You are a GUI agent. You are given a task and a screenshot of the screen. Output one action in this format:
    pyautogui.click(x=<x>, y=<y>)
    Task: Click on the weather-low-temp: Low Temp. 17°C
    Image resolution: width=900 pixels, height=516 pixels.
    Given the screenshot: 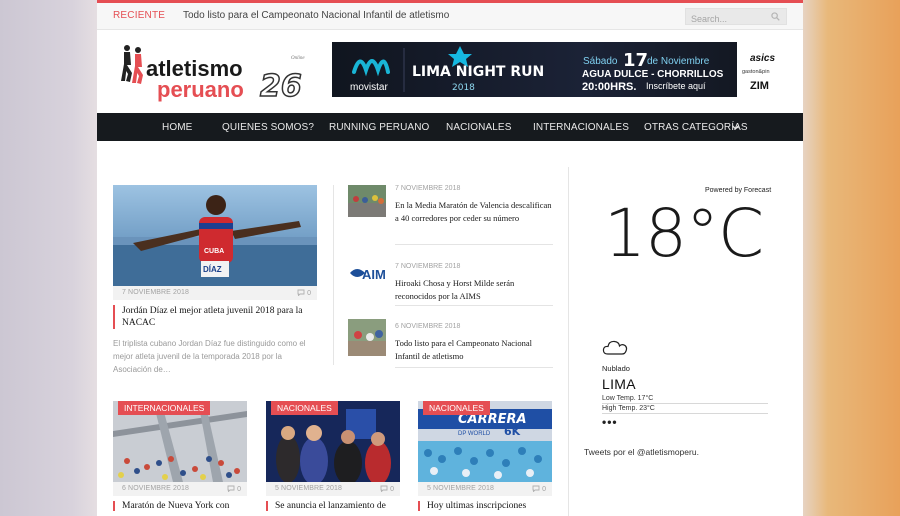 What is the action you would take?
    pyautogui.click(x=685, y=399)
    